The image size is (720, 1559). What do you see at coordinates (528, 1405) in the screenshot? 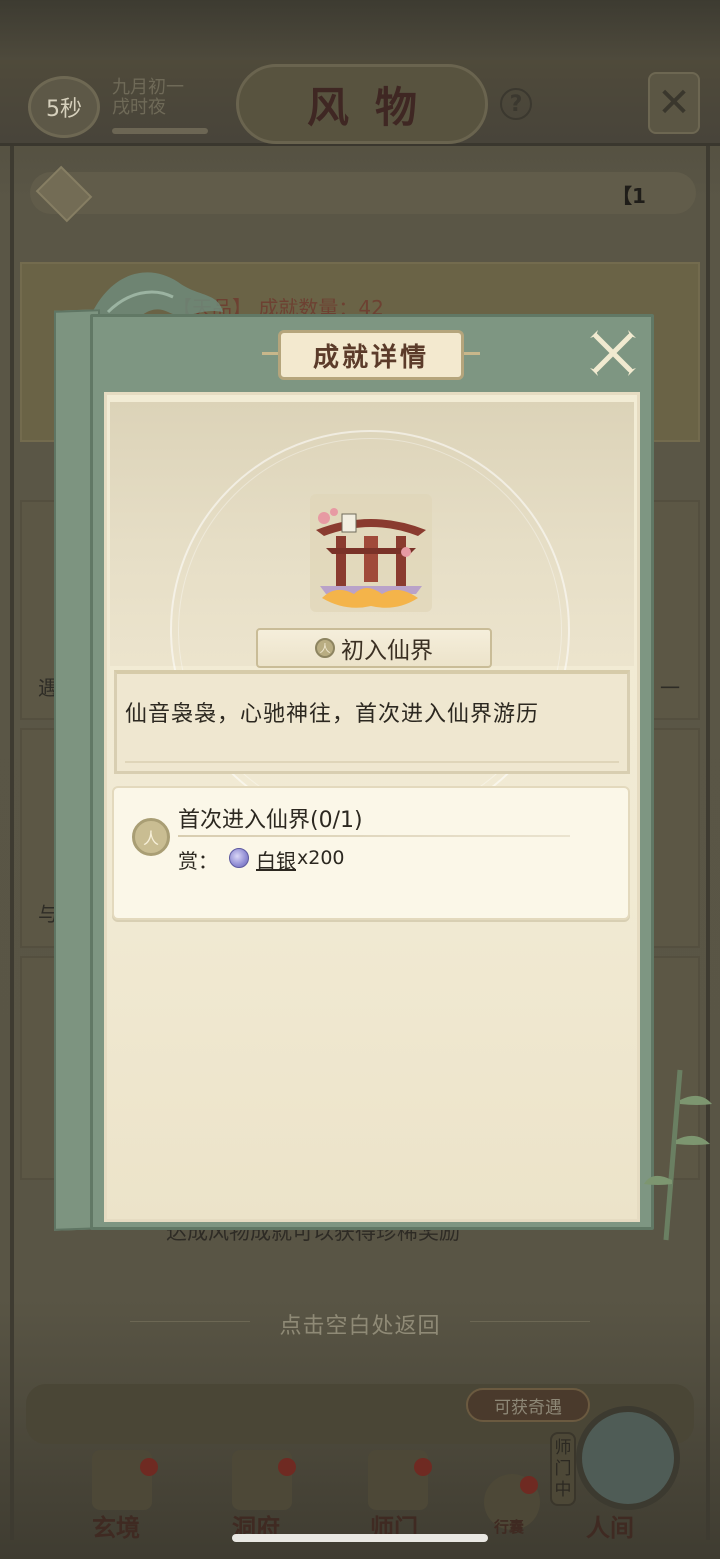
I see `encounter-label: 可获奇遇` at bounding box center [528, 1405].